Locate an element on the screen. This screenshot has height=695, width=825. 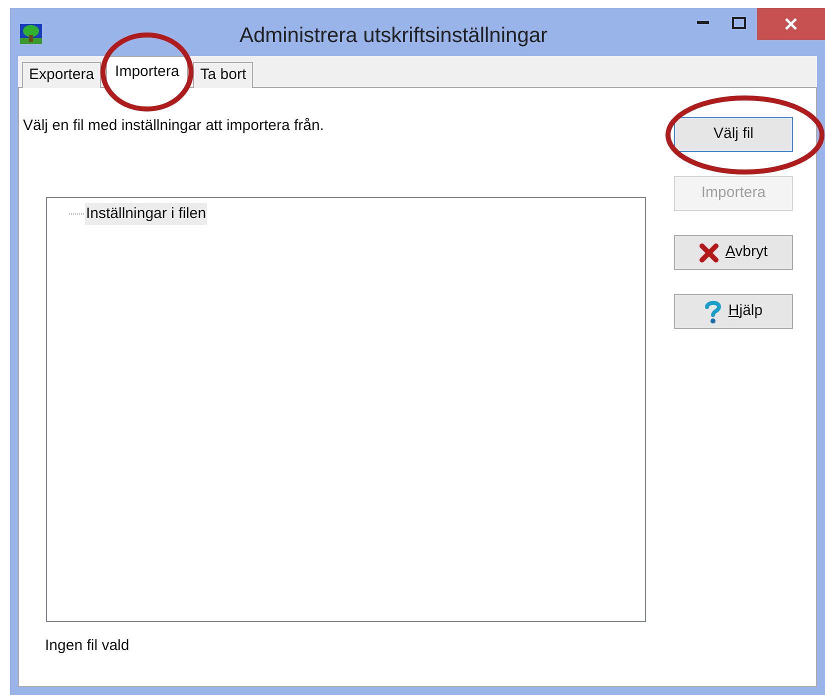
close-icon is located at coordinates (791, 24).